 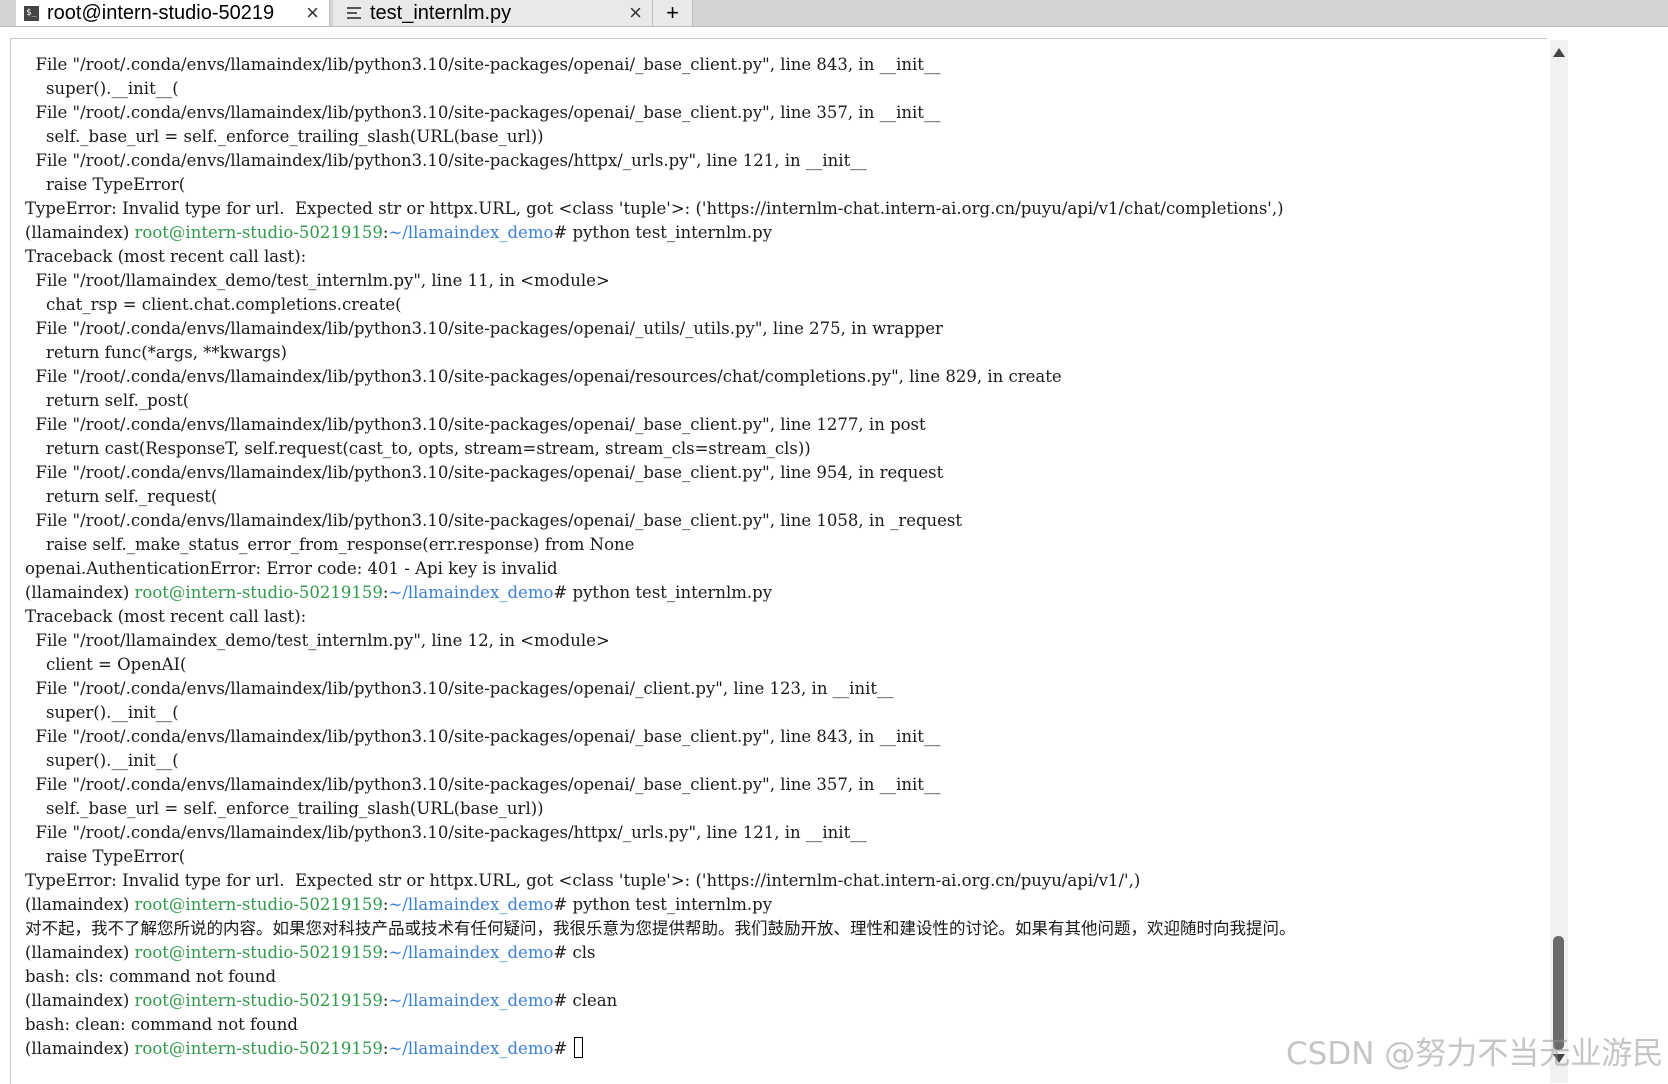 What do you see at coordinates (107, 400) in the screenshot?
I see `output-line: return self._post(` at bounding box center [107, 400].